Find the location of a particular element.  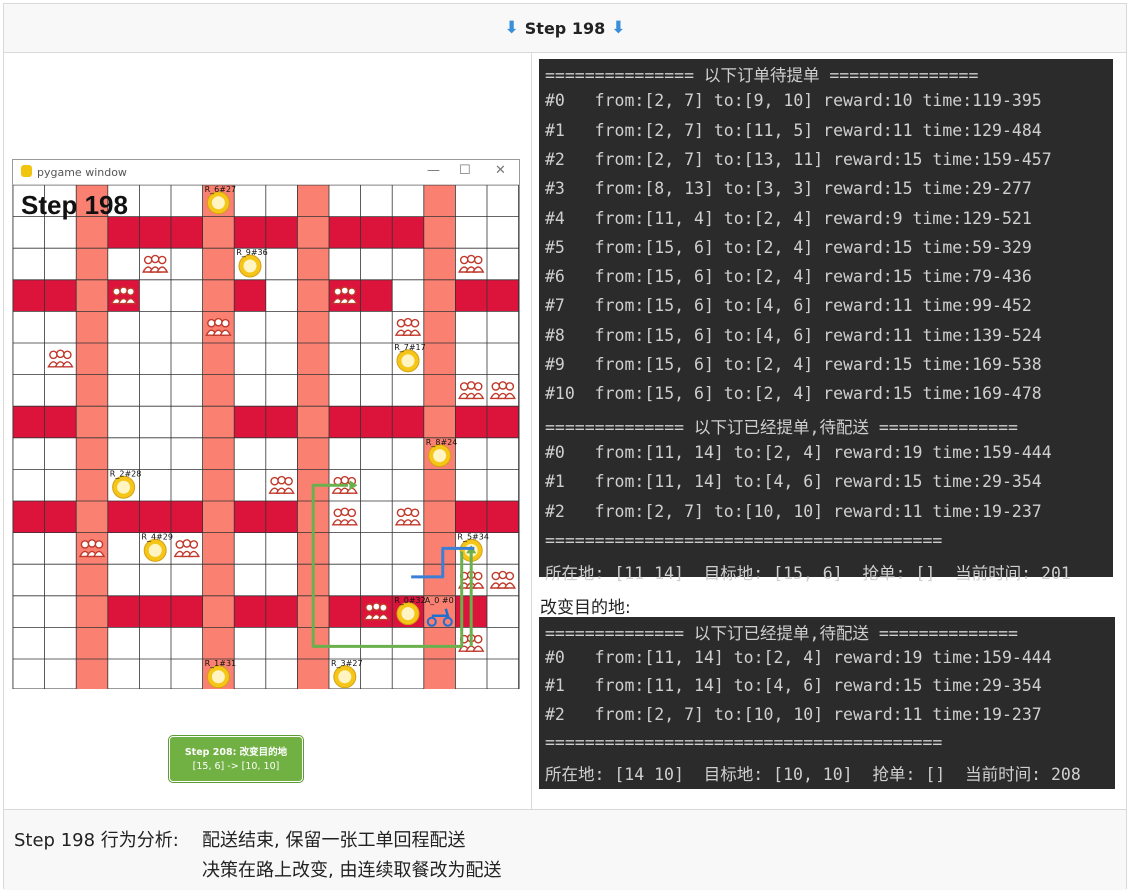

column-divider is located at coordinates (531, 431).